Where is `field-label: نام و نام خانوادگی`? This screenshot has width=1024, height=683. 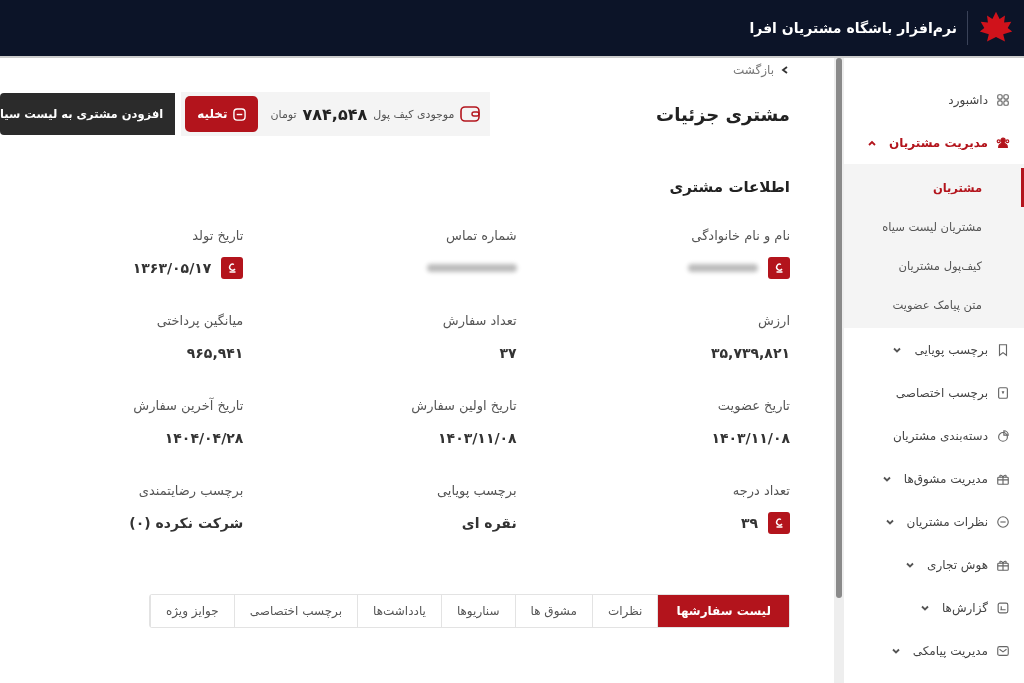 field-label: نام و نام خانوادگی is located at coordinates (740, 235).